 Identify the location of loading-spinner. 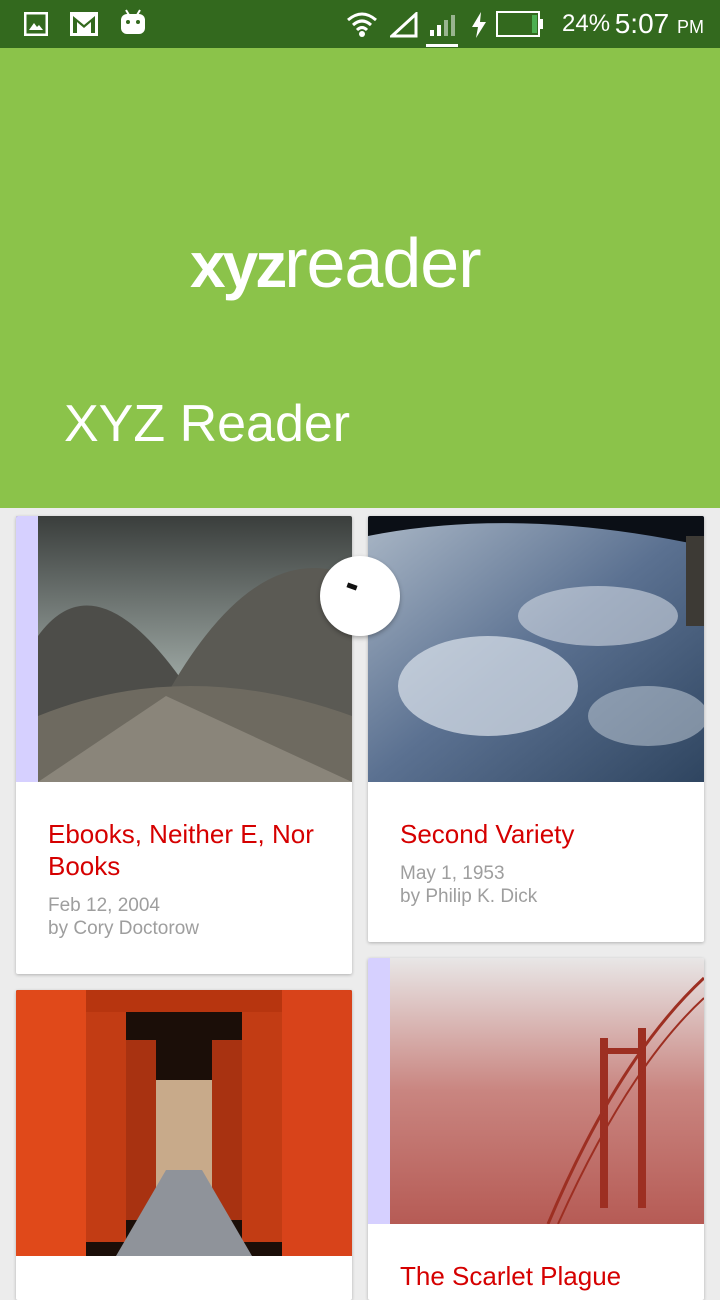
(360, 596).